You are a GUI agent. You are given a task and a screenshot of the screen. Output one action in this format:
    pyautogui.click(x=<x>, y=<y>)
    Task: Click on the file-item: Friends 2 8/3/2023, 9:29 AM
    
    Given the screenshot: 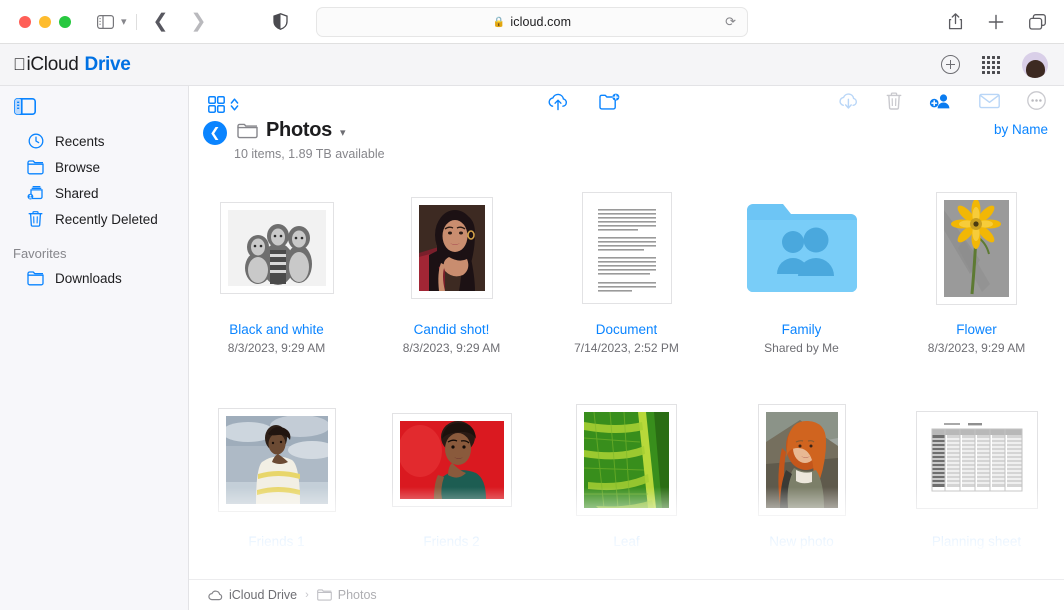 What is the action you would take?
    pyautogui.click(x=451, y=478)
    